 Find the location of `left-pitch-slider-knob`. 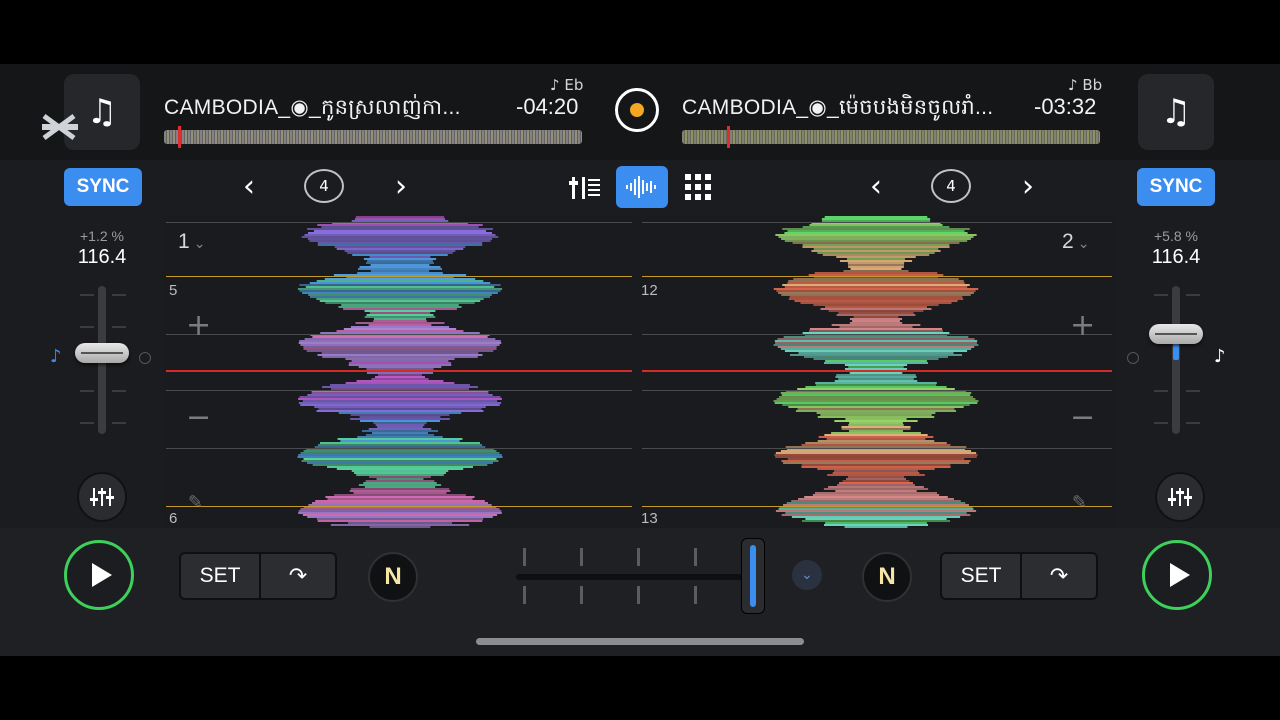

left-pitch-slider-knob is located at coordinates (102, 353).